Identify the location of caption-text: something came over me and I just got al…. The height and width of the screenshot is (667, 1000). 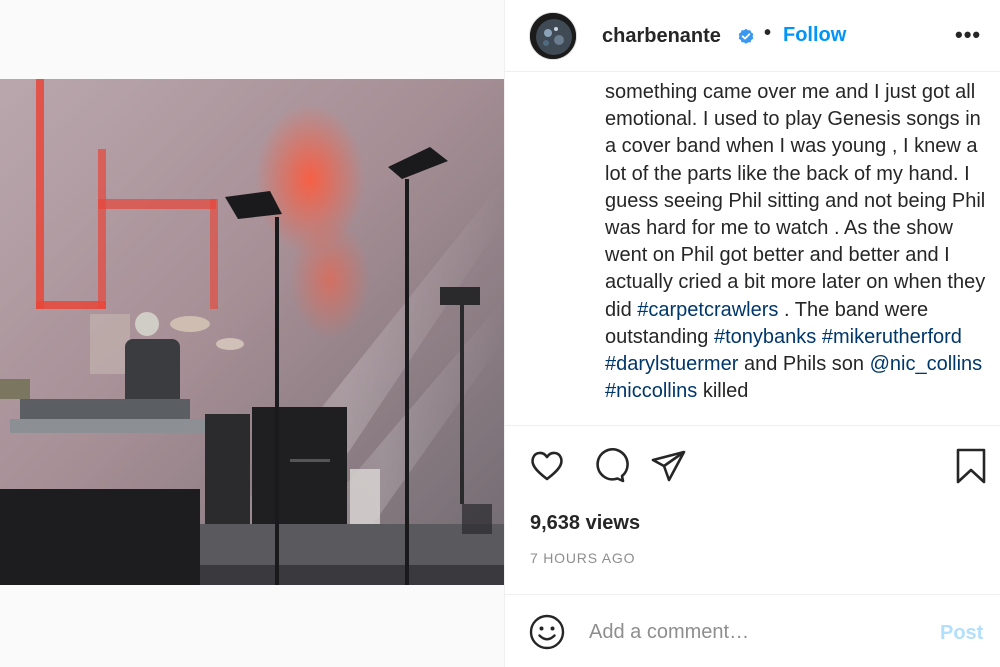
(795, 201).